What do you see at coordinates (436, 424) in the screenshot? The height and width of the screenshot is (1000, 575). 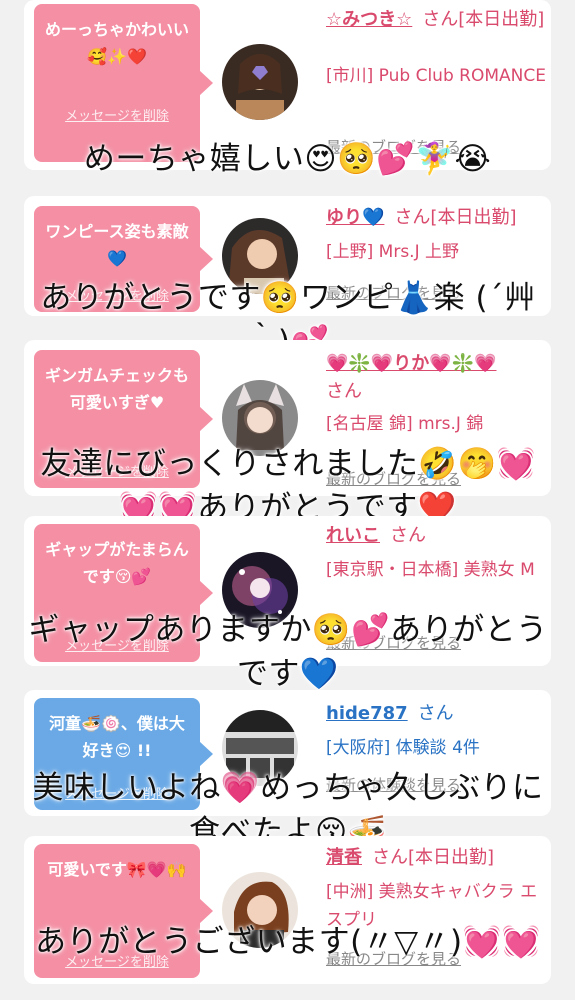 I see `shop-link: [名古屋 錦] mrs.J 錦` at bounding box center [436, 424].